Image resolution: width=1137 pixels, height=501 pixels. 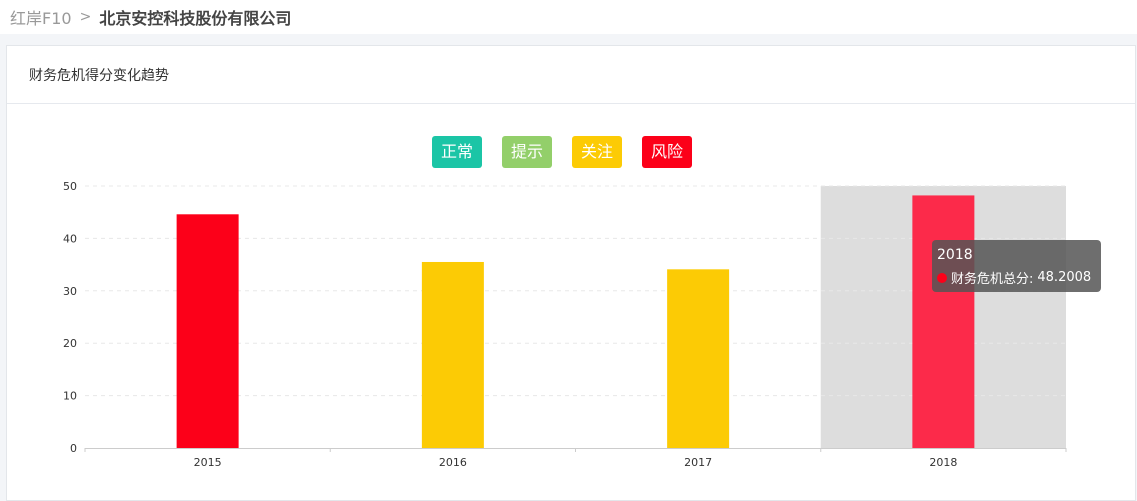 What do you see at coordinates (70, 343) in the screenshot?
I see `y-tick-label: 20` at bounding box center [70, 343].